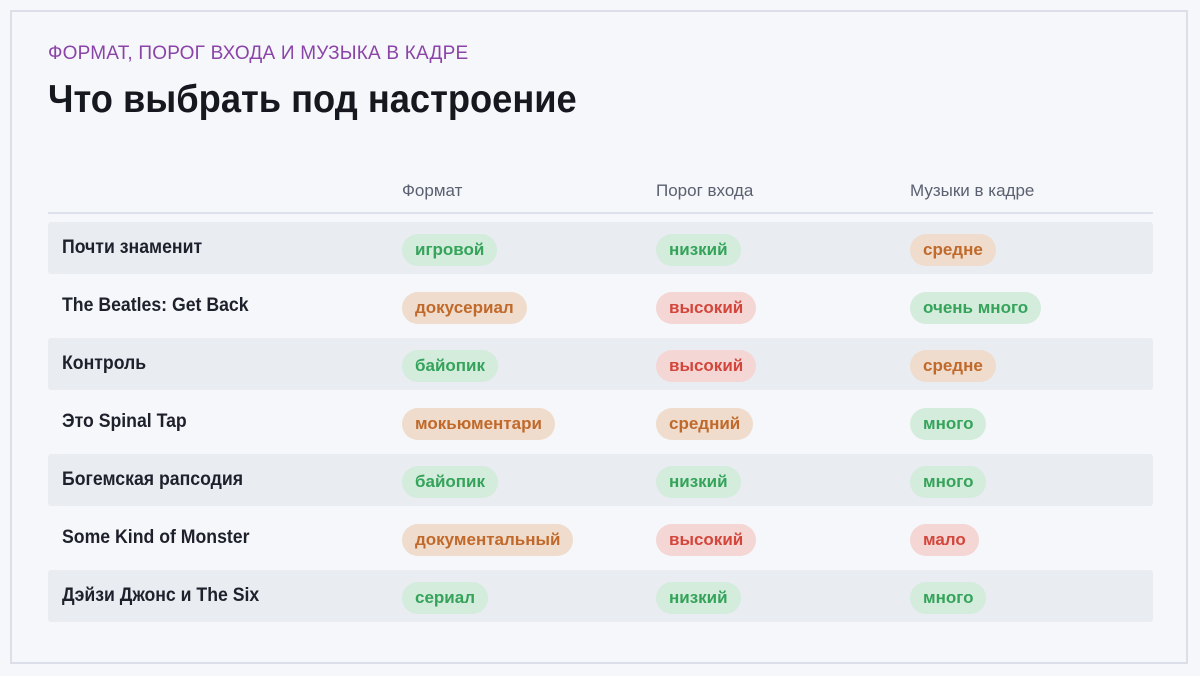 This screenshot has height=676, width=1200. Describe the element at coordinates (153, 479) in the screenshot. I see `film-title: Богемская рапсодия` at that location.